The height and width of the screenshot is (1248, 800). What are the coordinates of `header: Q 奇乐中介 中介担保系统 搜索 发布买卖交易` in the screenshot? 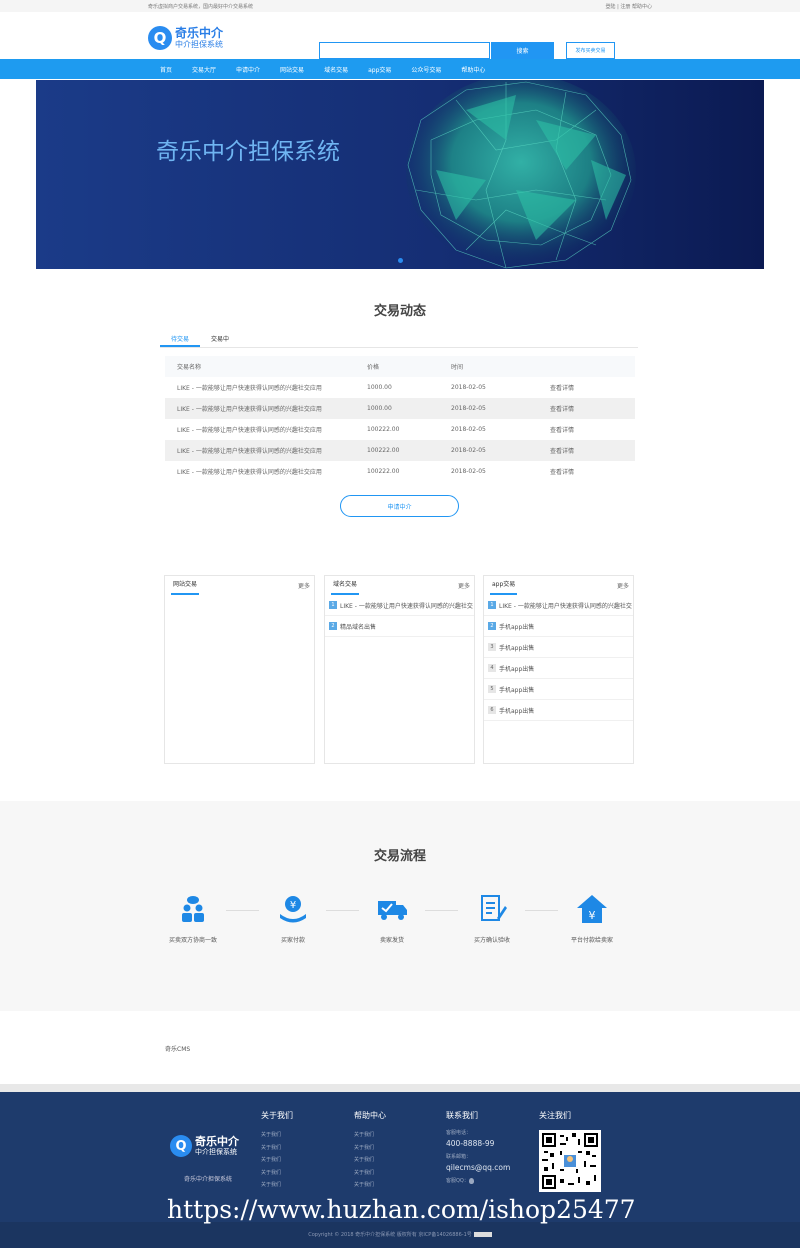 It's located at (400, 35).